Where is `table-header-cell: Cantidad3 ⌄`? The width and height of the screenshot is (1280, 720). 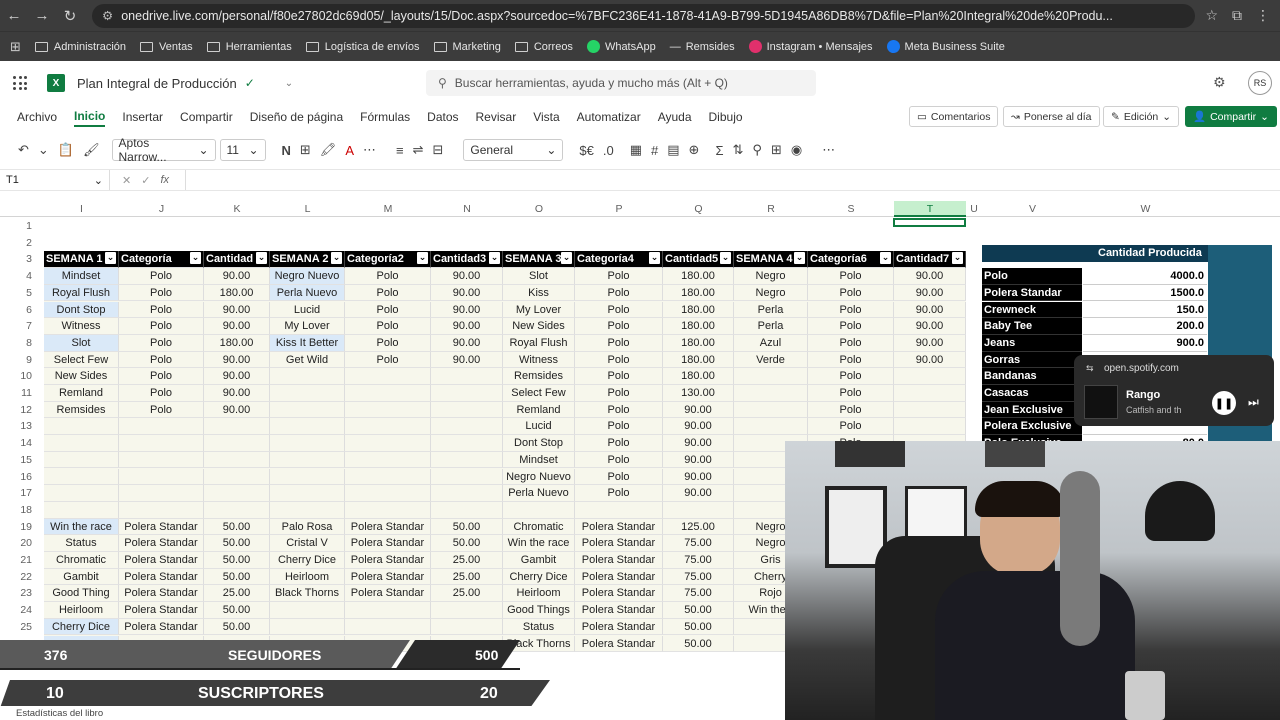 table-header-cell: Cantidad3 ⌄ is located at coordinates (467, 260).